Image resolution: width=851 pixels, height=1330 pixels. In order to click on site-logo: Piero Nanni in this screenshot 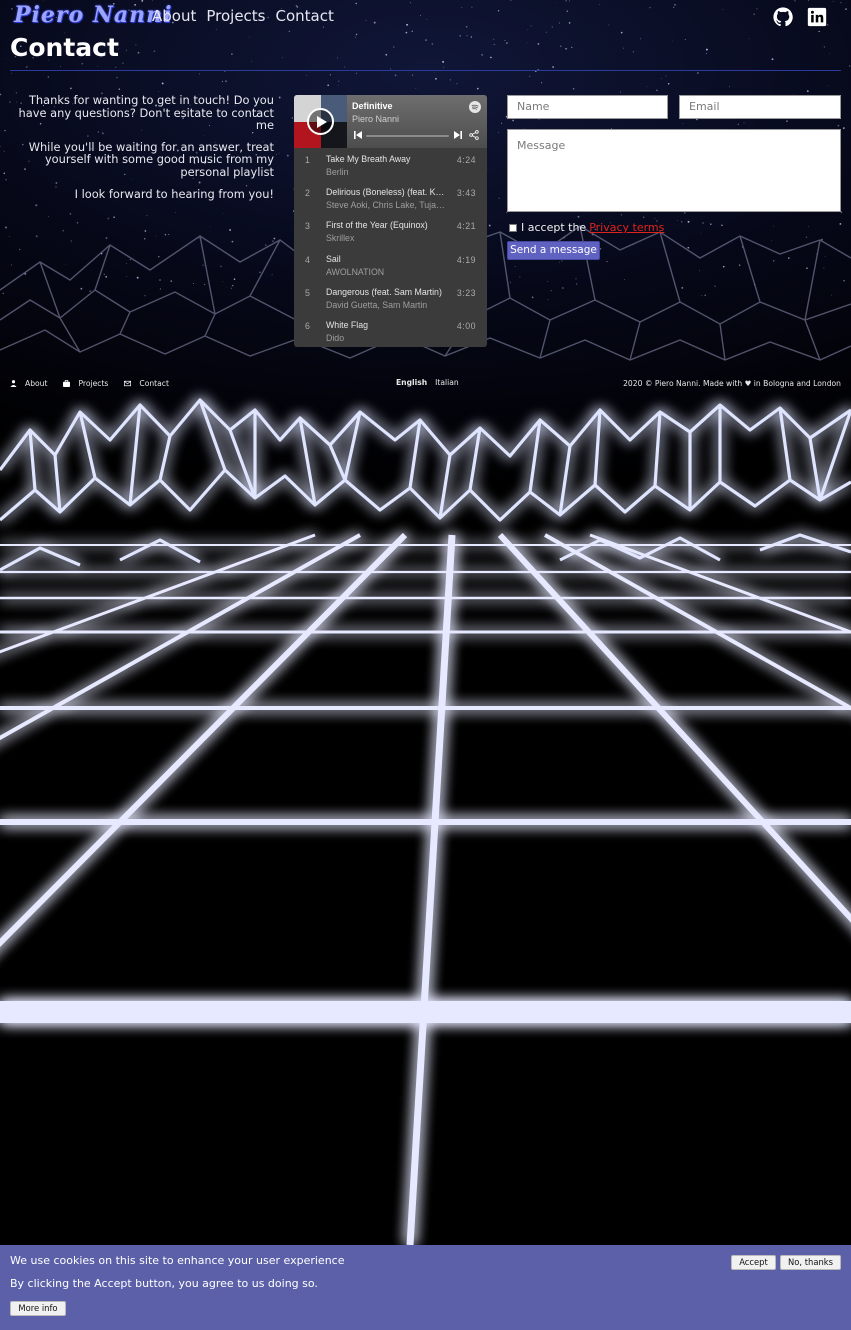, I will do `click(93, 15)`.